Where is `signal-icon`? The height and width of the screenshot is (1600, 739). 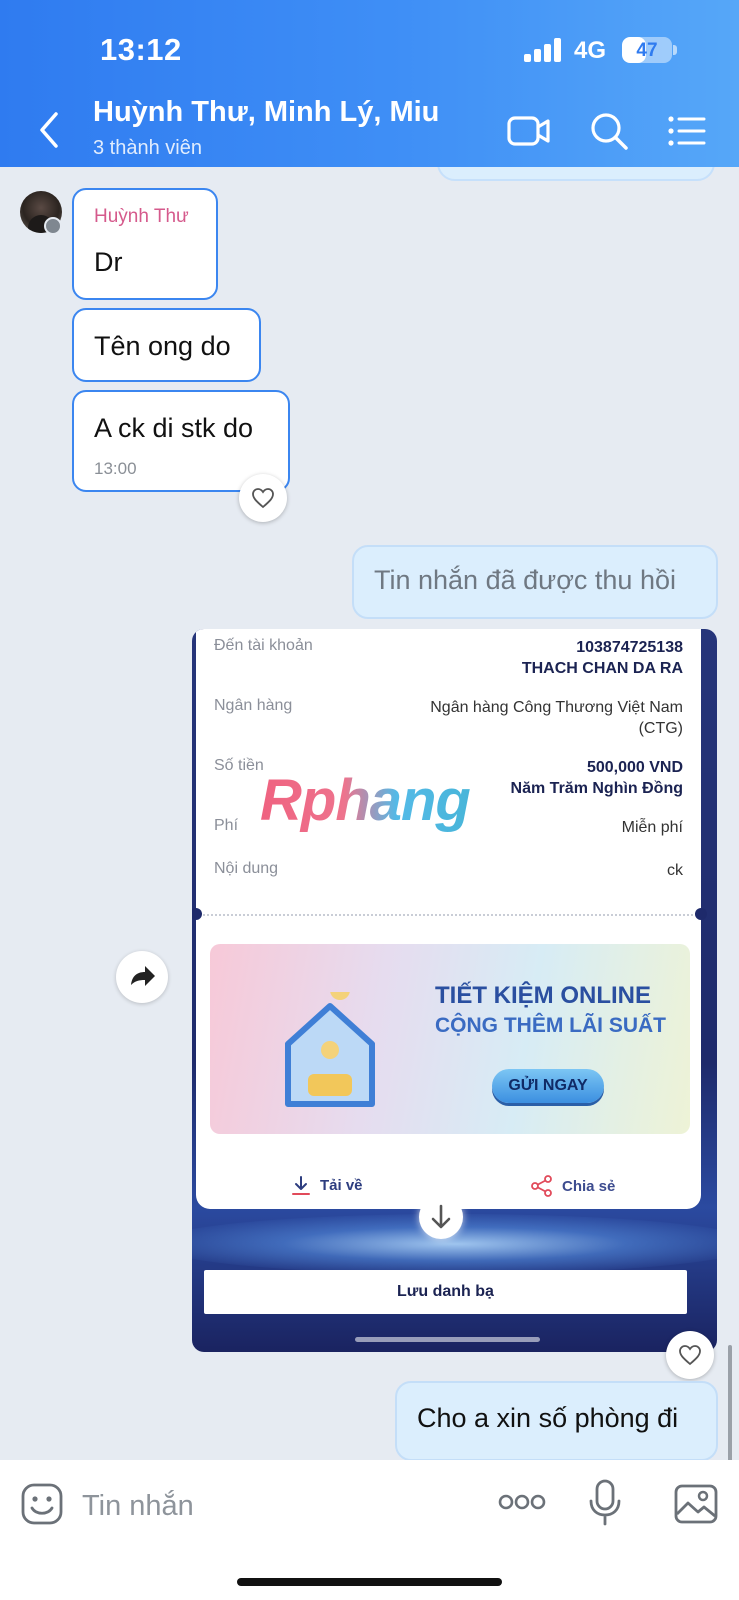
signal-icon is located at coordinates (544, 50).